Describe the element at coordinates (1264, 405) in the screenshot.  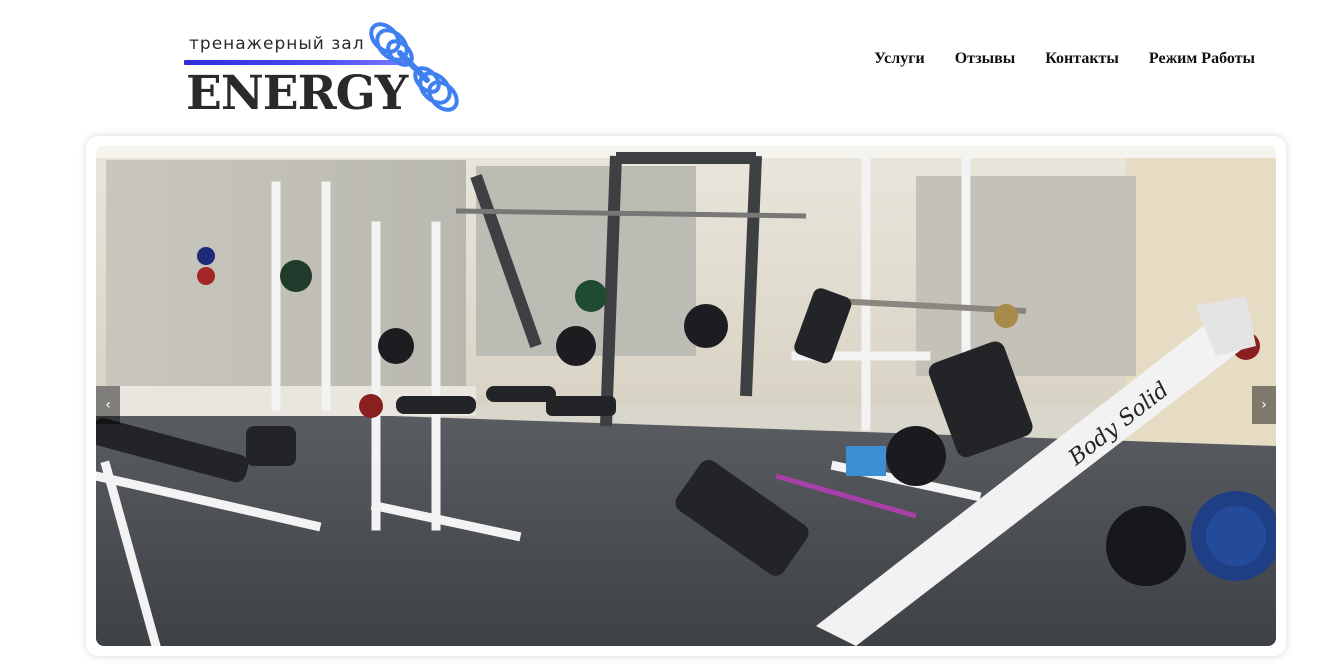
I see `slider-next-button: ›` at that location.